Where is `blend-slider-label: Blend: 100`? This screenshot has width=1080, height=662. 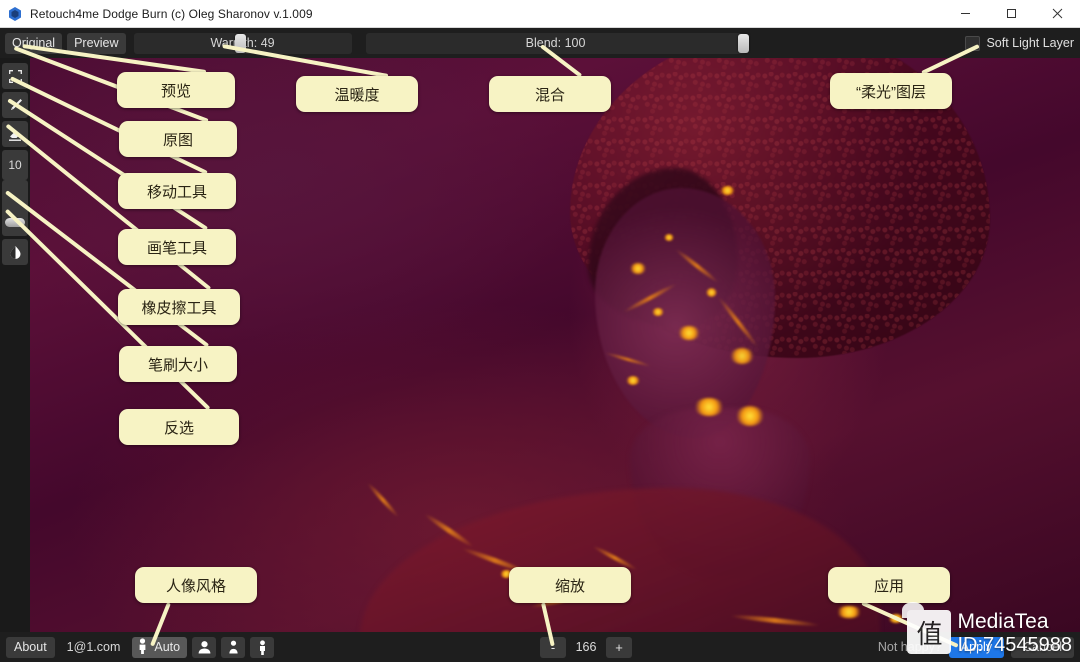
blend-slider-label: Blend: 100 is located at coordinates (555, 43).